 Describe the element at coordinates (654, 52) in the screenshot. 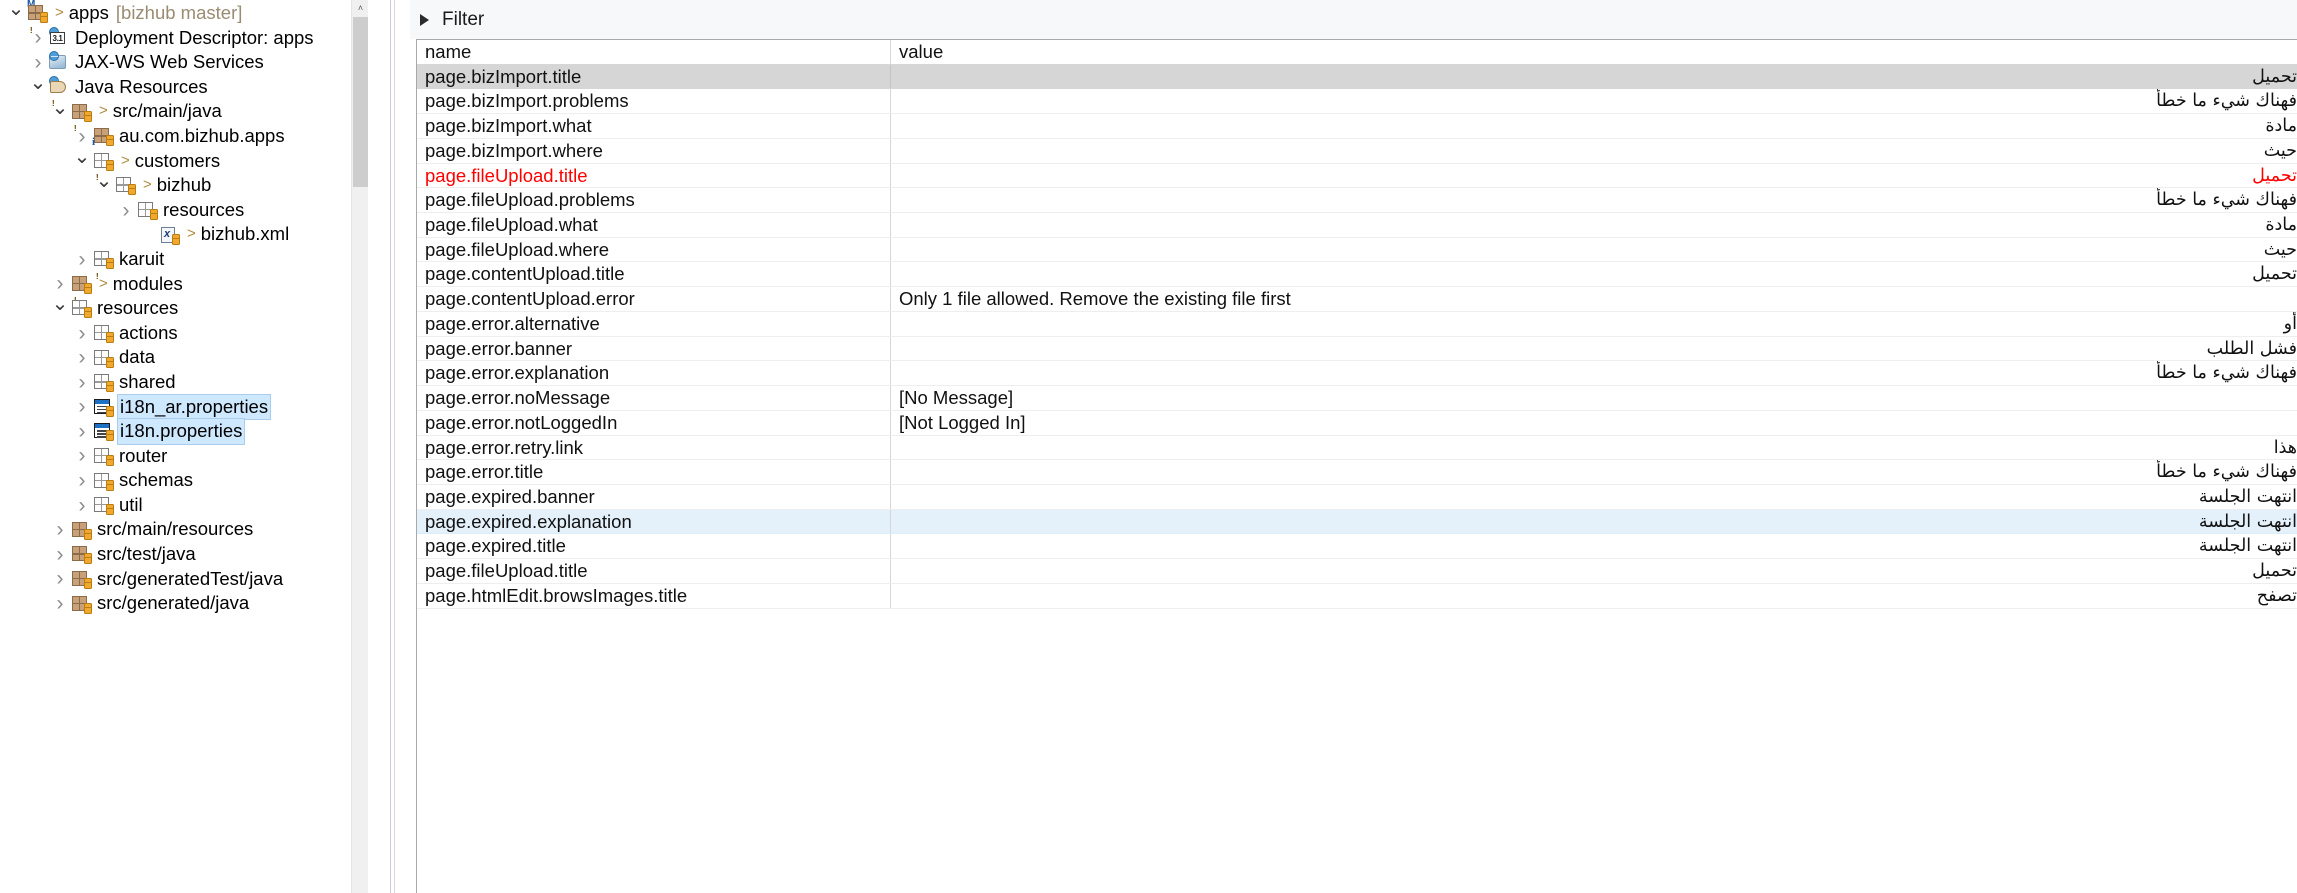

I see `column-header-name: name` at that location.